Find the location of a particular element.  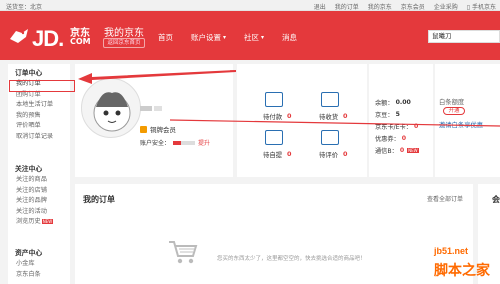

asset-coupons: 优惠券： 0 is located at coordinates (390, 138).